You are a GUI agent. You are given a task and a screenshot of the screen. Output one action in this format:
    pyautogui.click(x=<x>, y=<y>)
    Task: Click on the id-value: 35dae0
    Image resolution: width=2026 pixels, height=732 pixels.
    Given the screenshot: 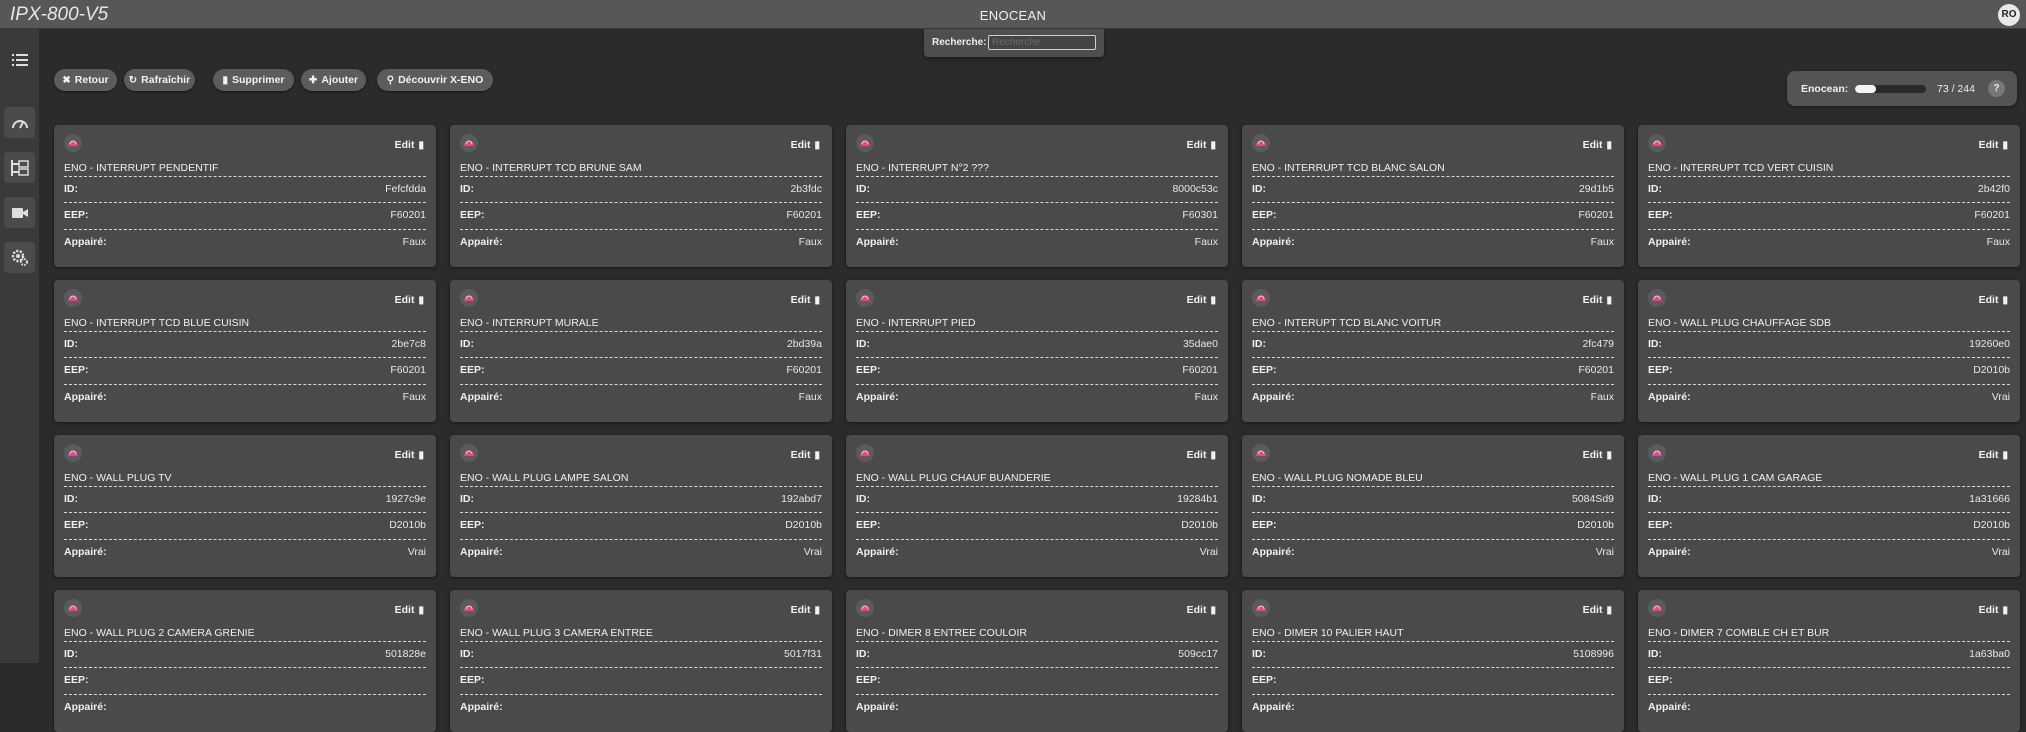 What is the action you would take?
    pyautogui.click(x=1200, y=344)
    